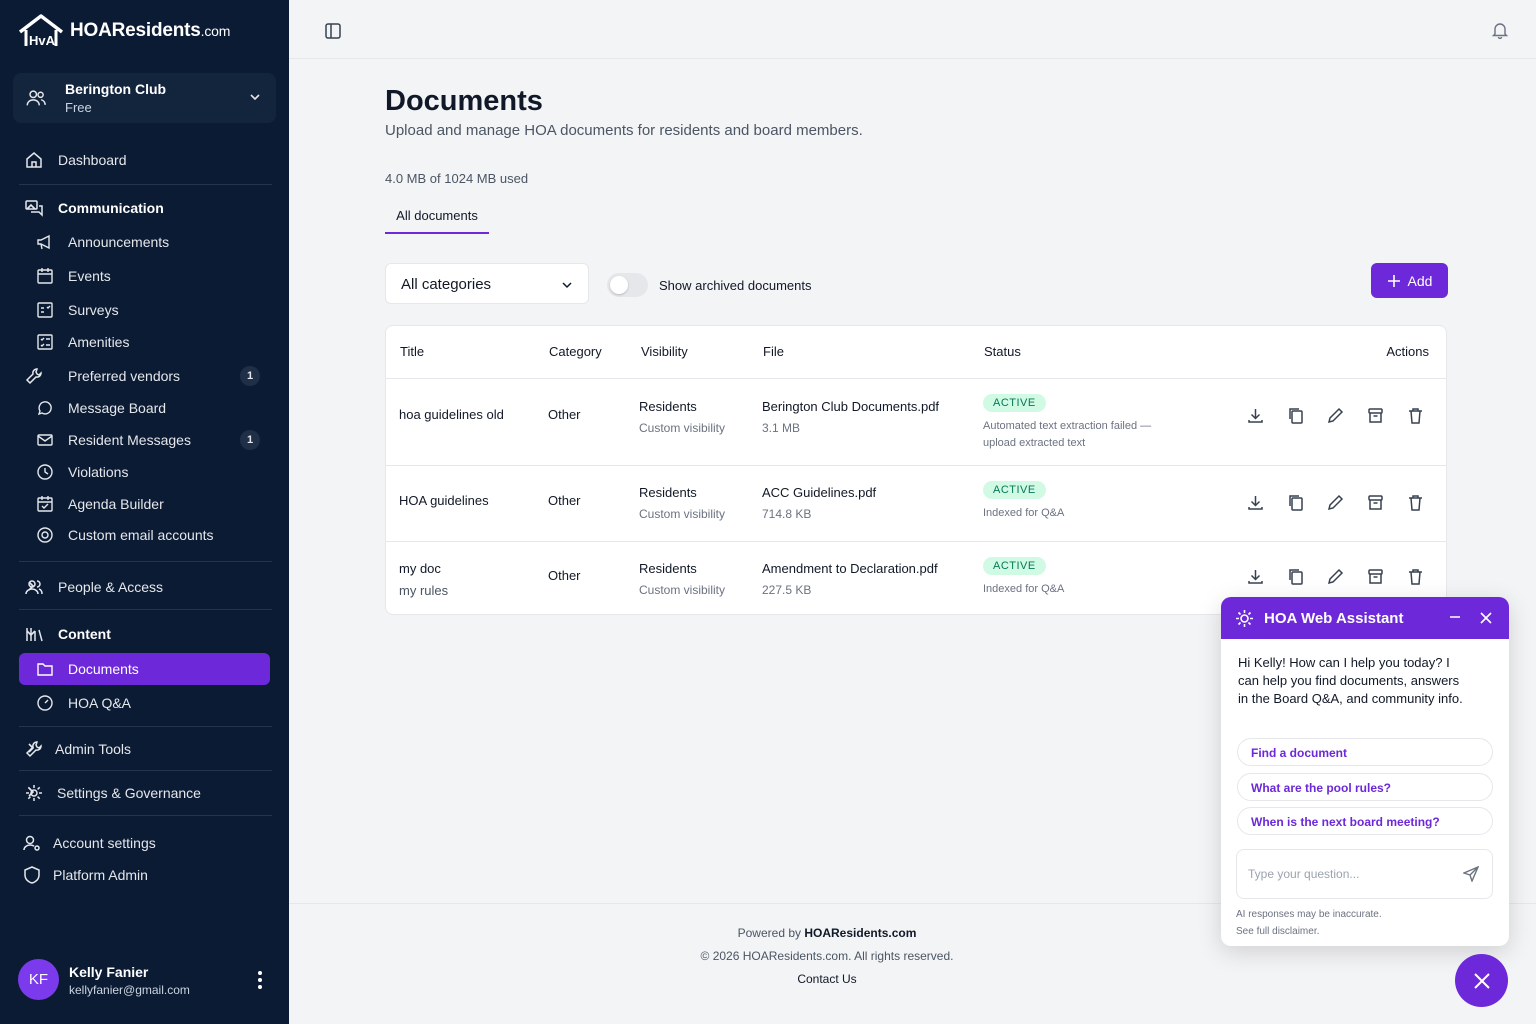 Image resolution: width=1536 pixels, height=1024 pixels. I want to click on sidebar-item-custom-email: Custom email accounts, so click(144, 535).